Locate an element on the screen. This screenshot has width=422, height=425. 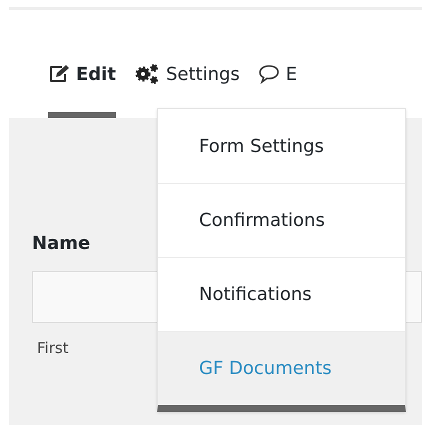
gears-icon is located at coordinates (147, 74).